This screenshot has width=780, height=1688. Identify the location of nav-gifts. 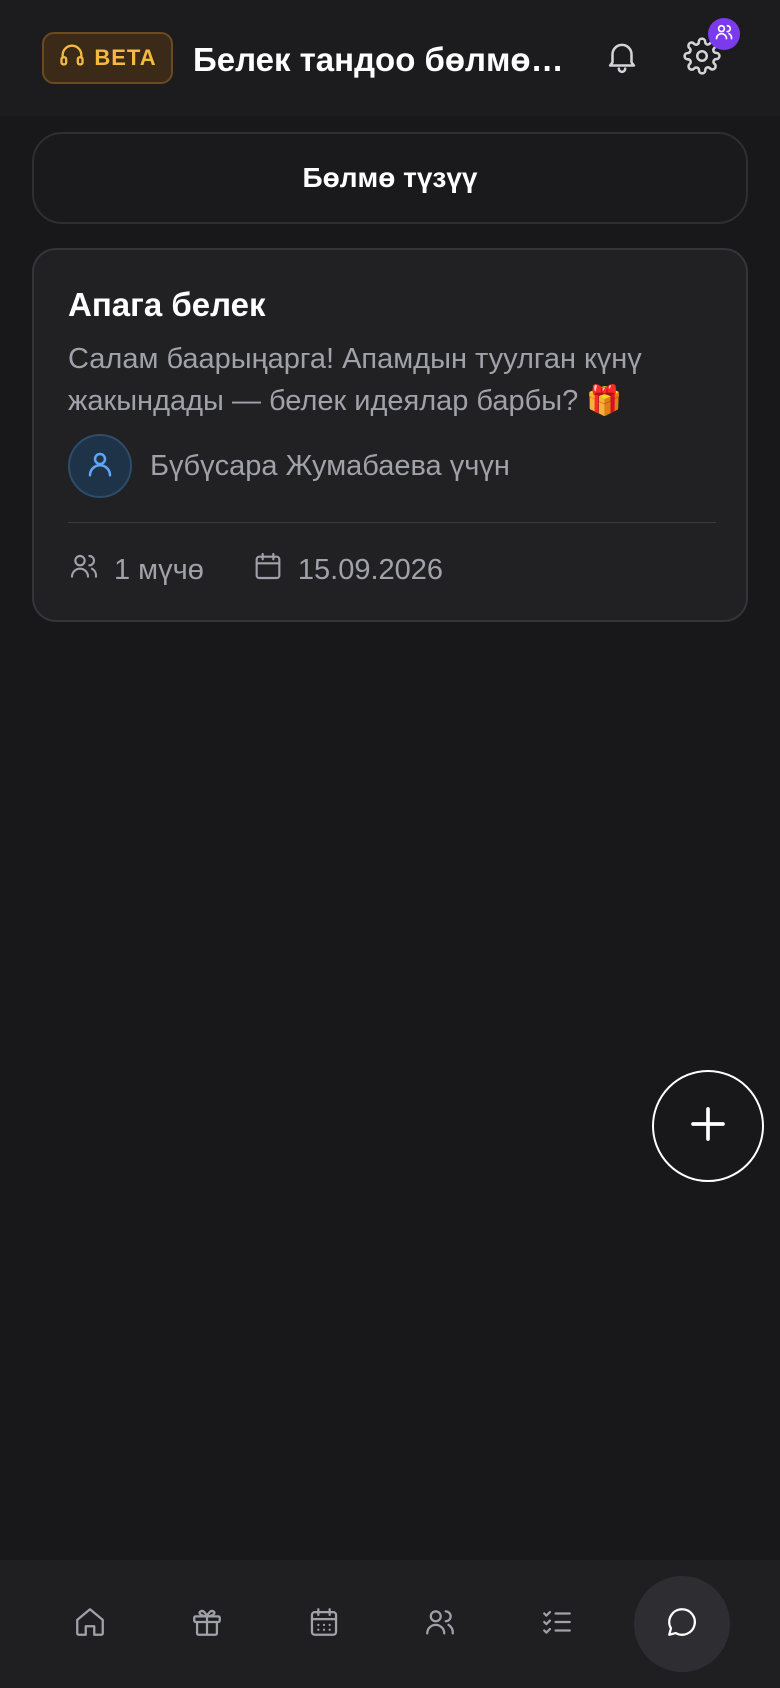
(207, 1624).